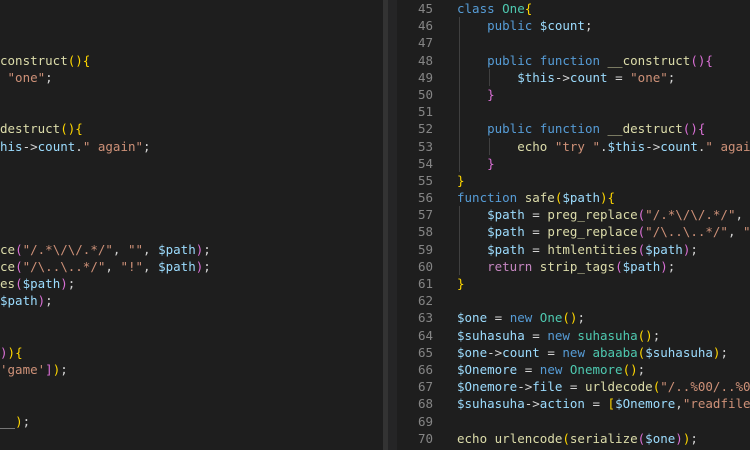  I want to click on code-line: his->count." again";, so click(191, 146).